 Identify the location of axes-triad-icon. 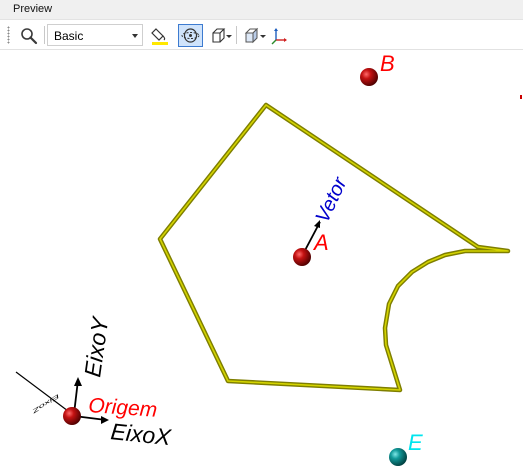
(279, 35).